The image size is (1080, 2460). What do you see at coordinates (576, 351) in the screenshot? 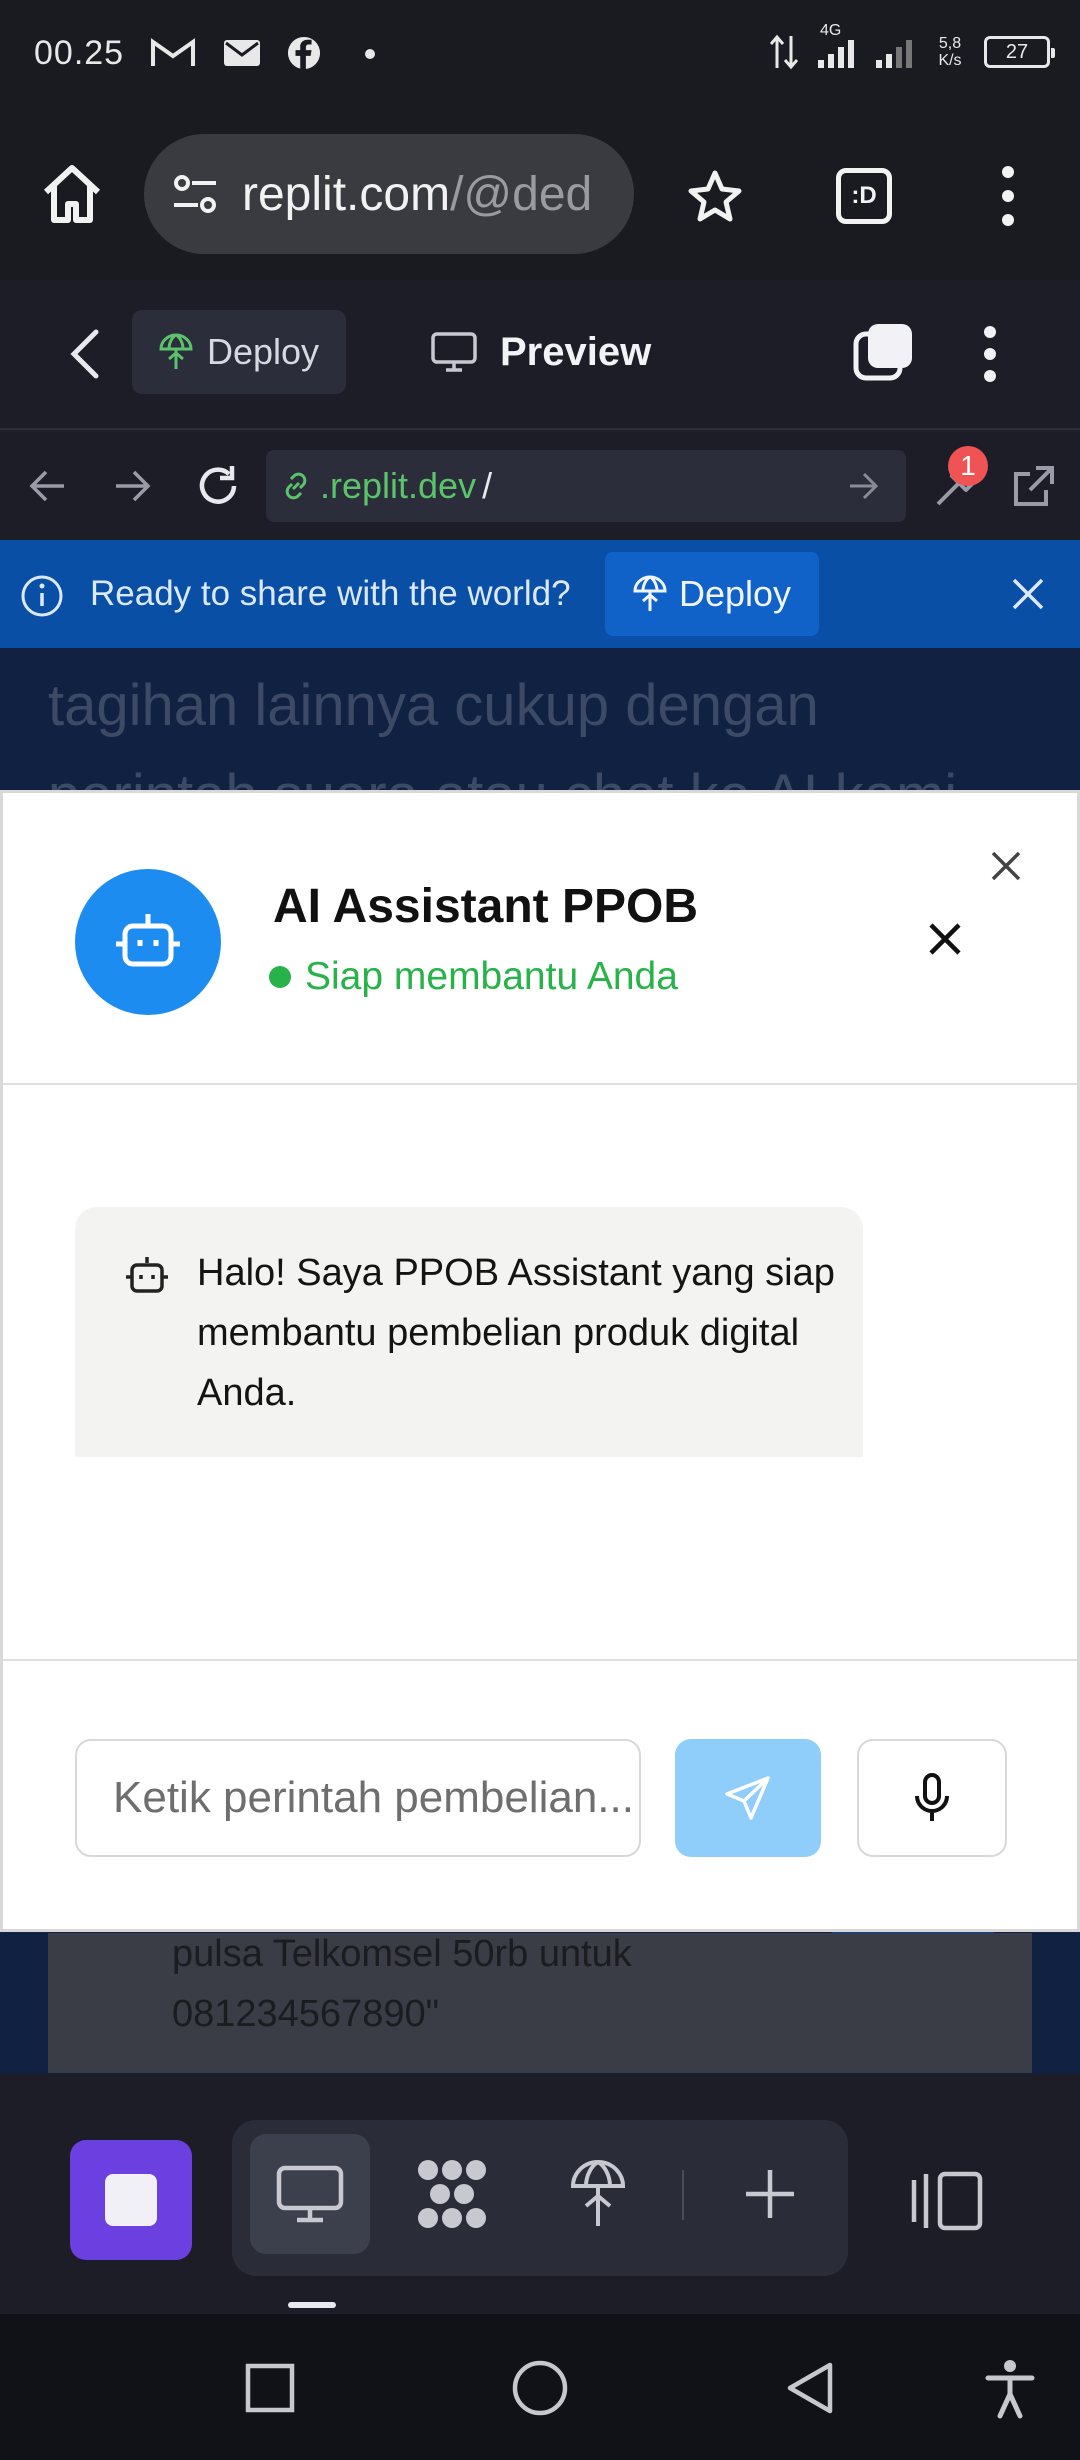
I see `preview-tab-label: Preview` at bounding box center [576, 351].